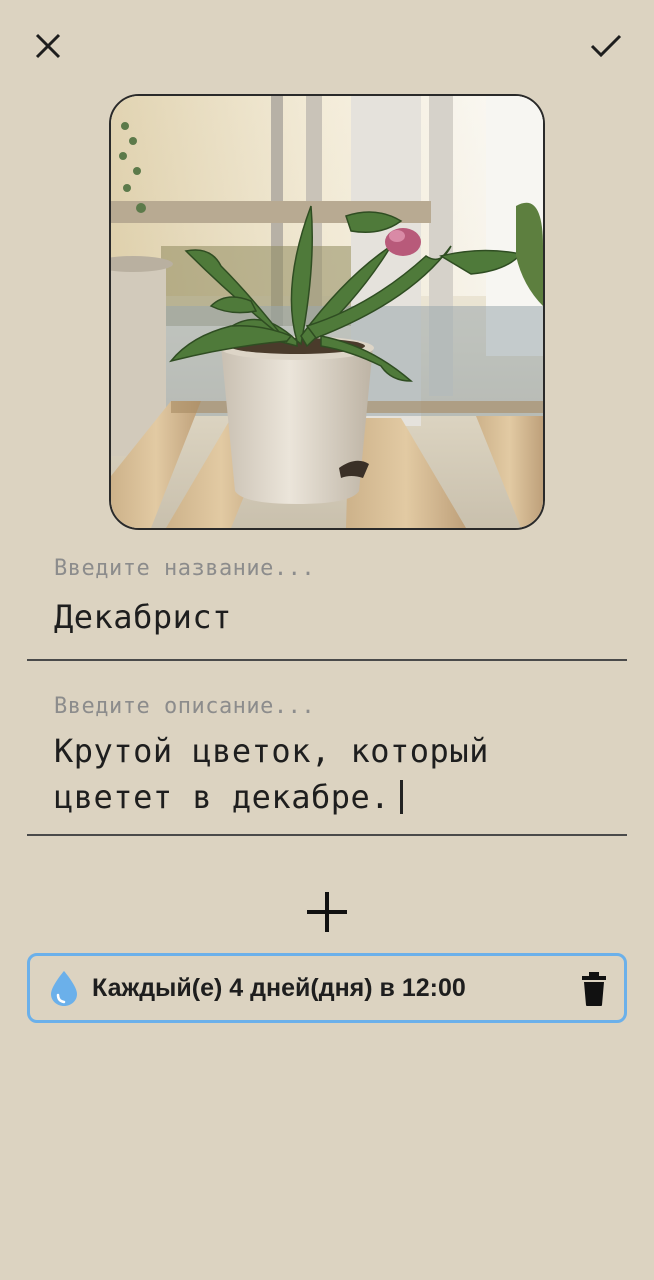 This screenshot has width=654, height=1280. I want to click on description-input: Крутой цветок, который цветет в декабре., so click(314, 774).